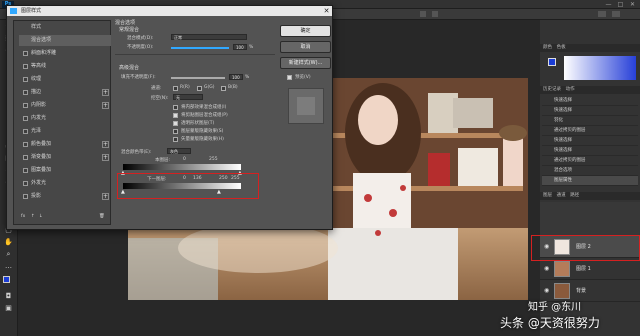 The height and width of the screenshot is (336, 640). I want to click on move-down-icon: ↓, so click(41, 216).